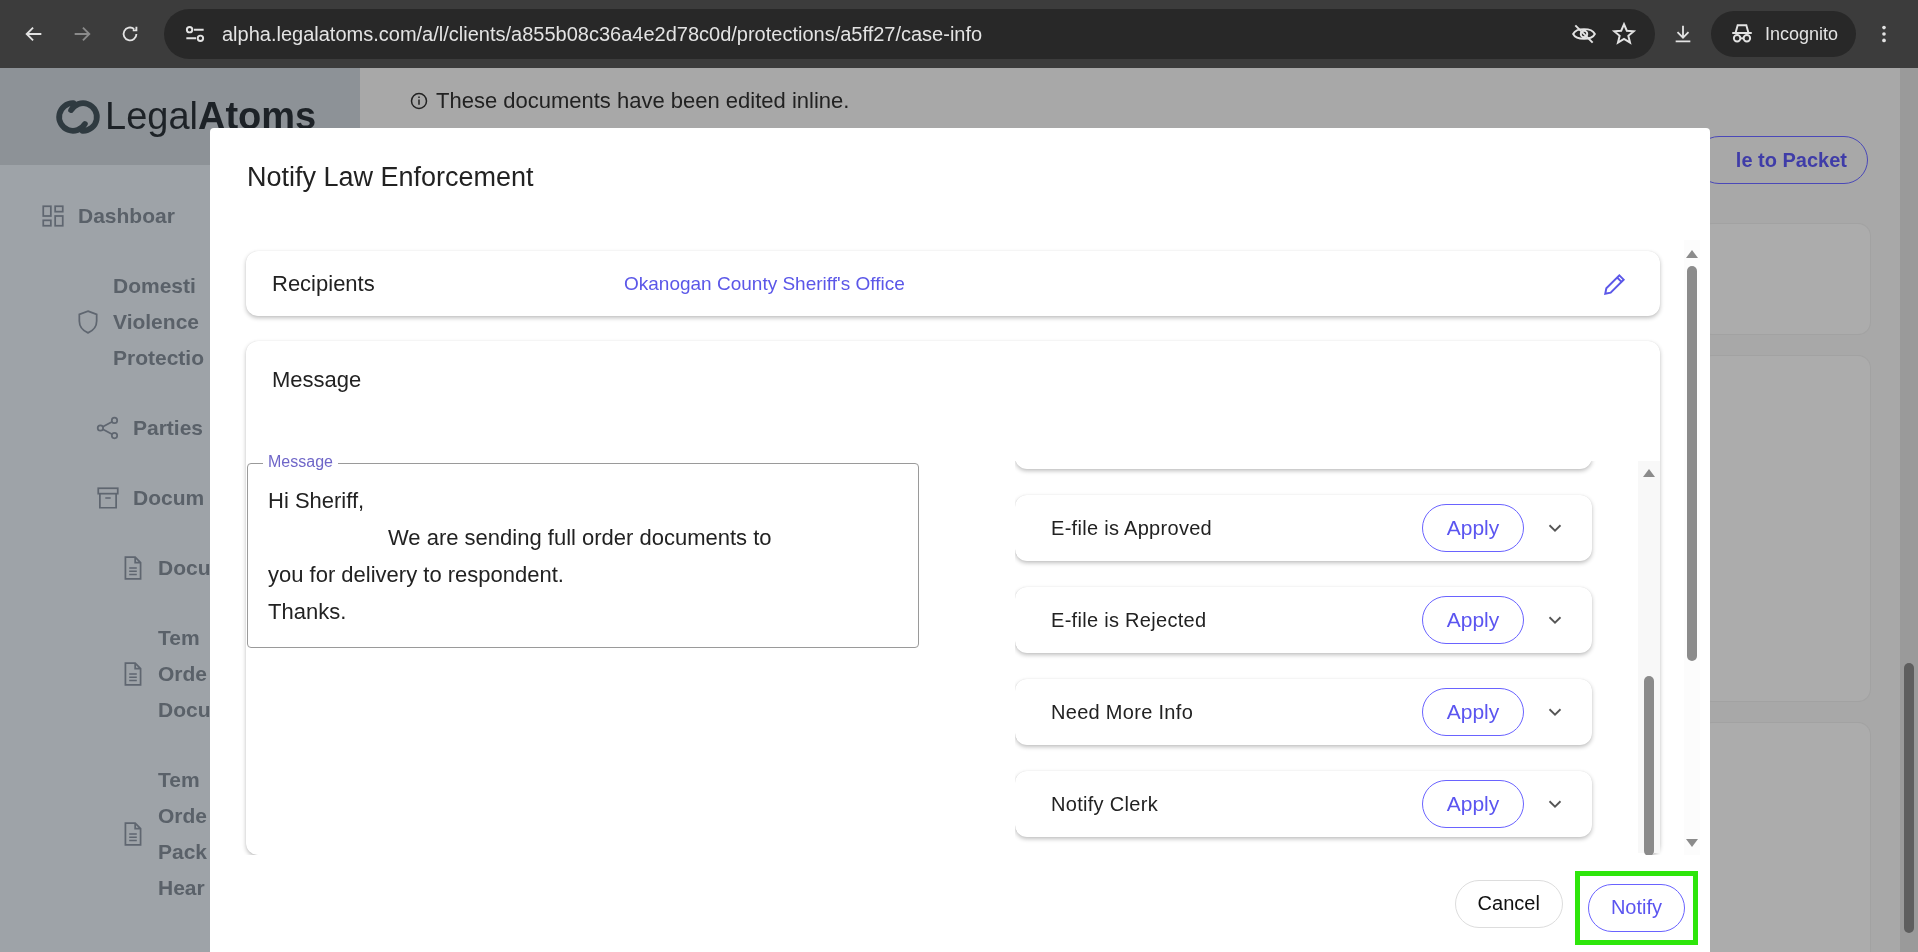 This screenshot has width=1918, height=952. Describe the element at coordinates (211, 116) in the screenshot. I see `logo-text: LegalAtoms` at that location.